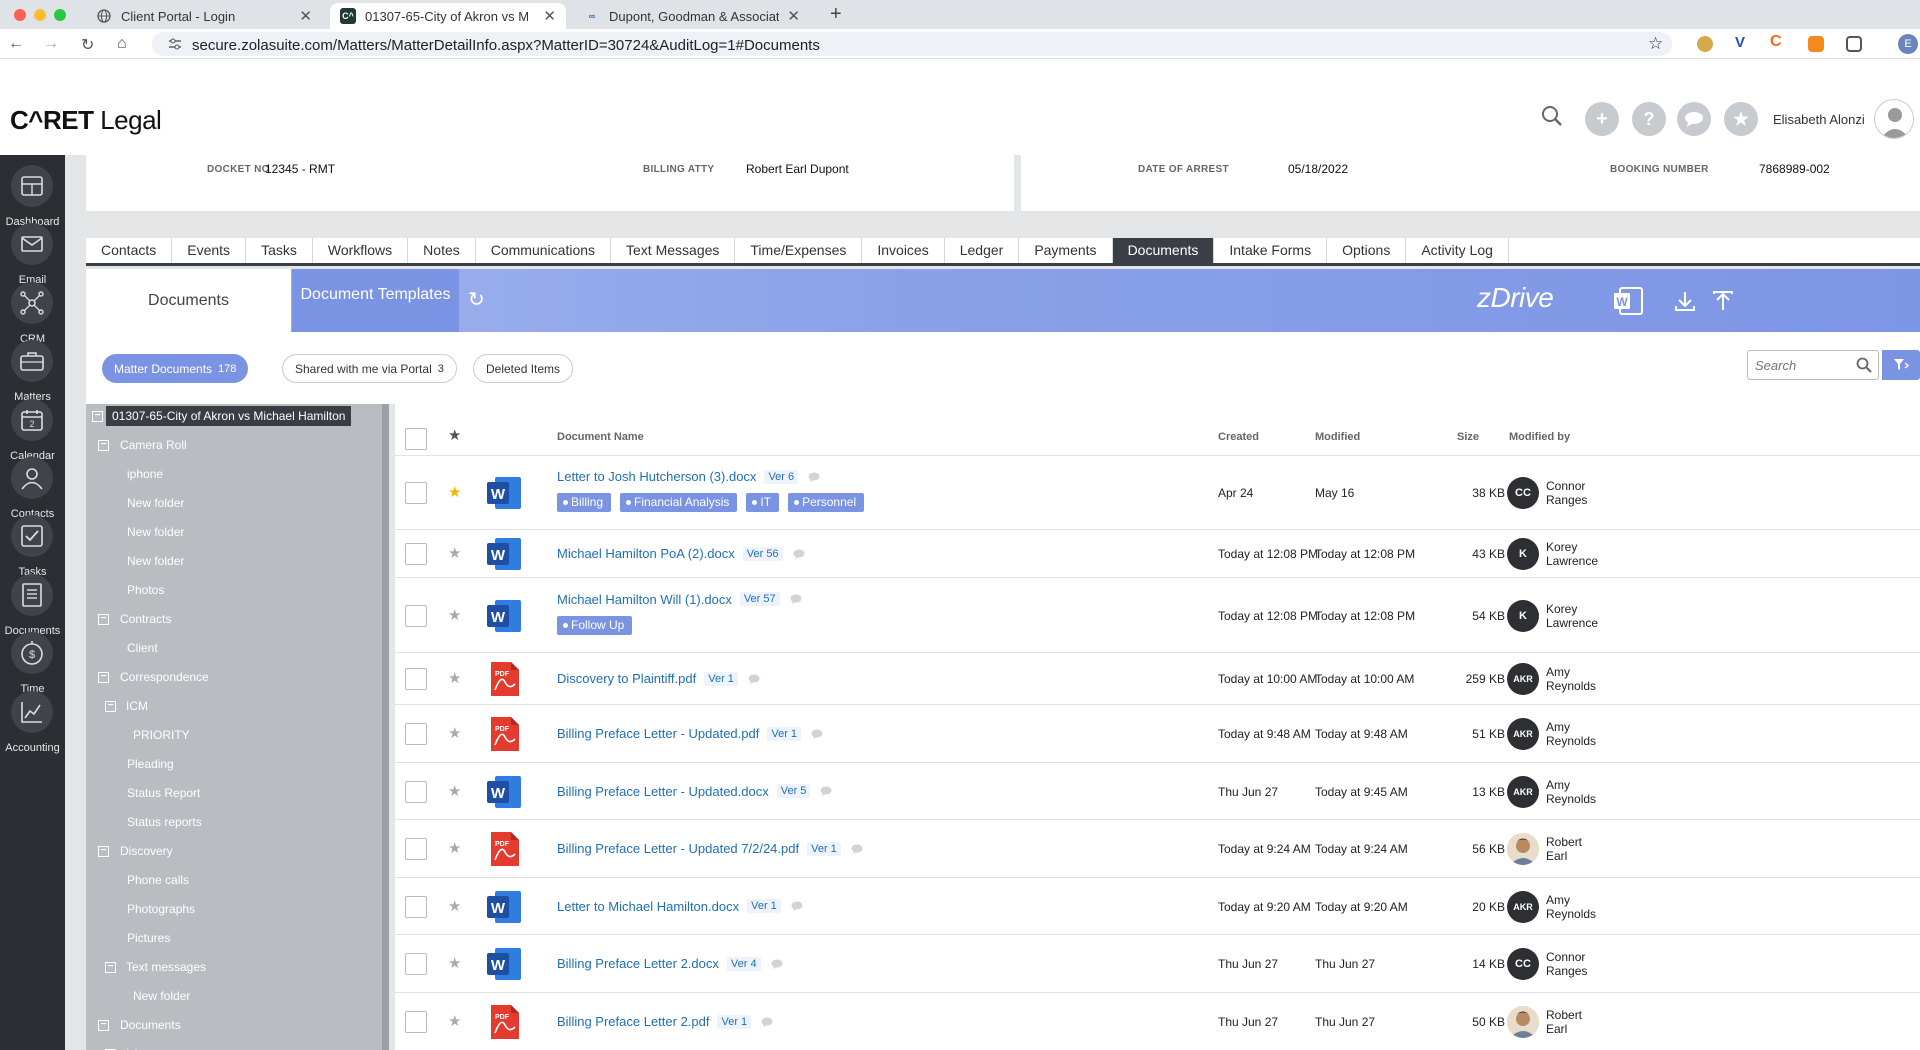 The width and height of the screenshot is (1920, 1050). Describe the element at coordinates (1163, 250) in the screenshot. I see `tab-documents: Documents` at that location.